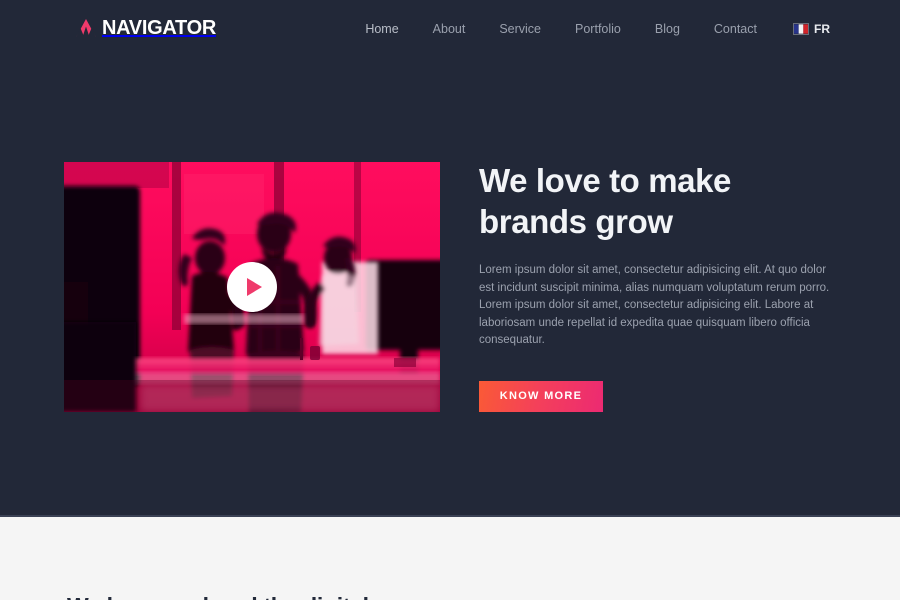  What do you see at coordinates (822, 29) in the screenshot?
I see `language-label: FR` at bounding box center [822, 29].